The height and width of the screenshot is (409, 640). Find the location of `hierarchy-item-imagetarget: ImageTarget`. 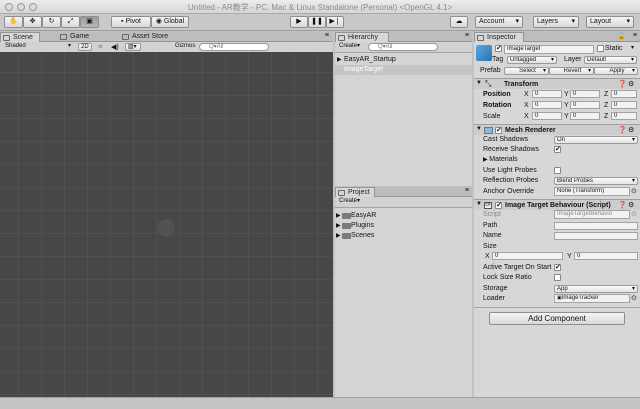

hierarchy-item-imagetarget: ImageTarget is located at coordinates (403, 70).